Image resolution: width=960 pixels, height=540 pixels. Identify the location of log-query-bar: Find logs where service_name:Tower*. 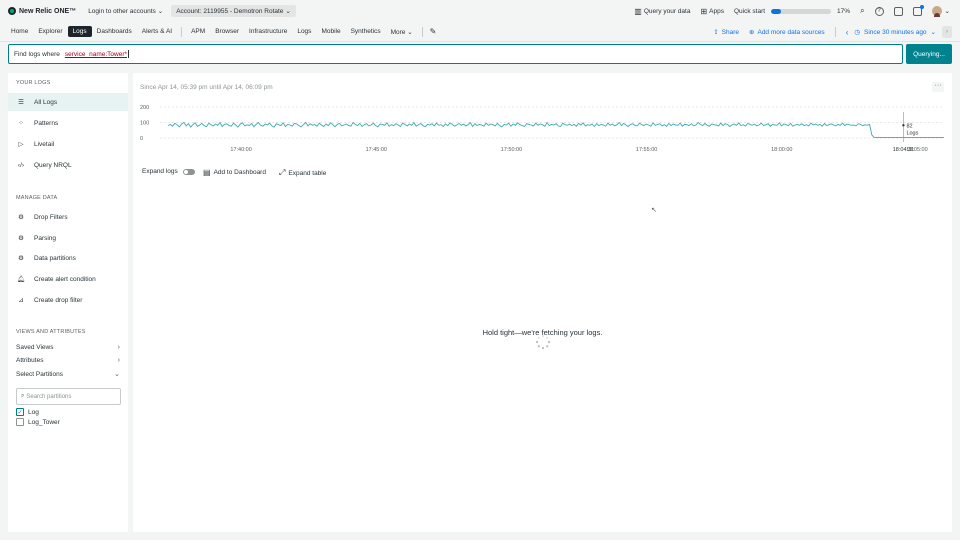
(455, 54).